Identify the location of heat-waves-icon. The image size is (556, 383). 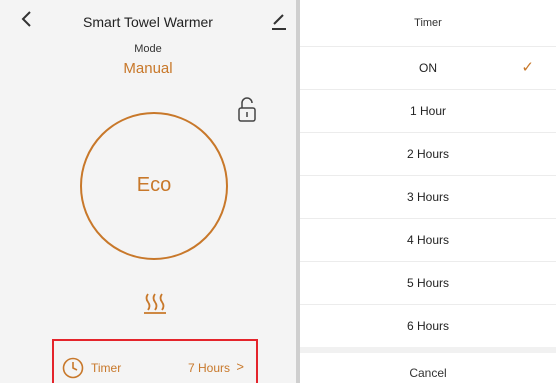
(155, 303).